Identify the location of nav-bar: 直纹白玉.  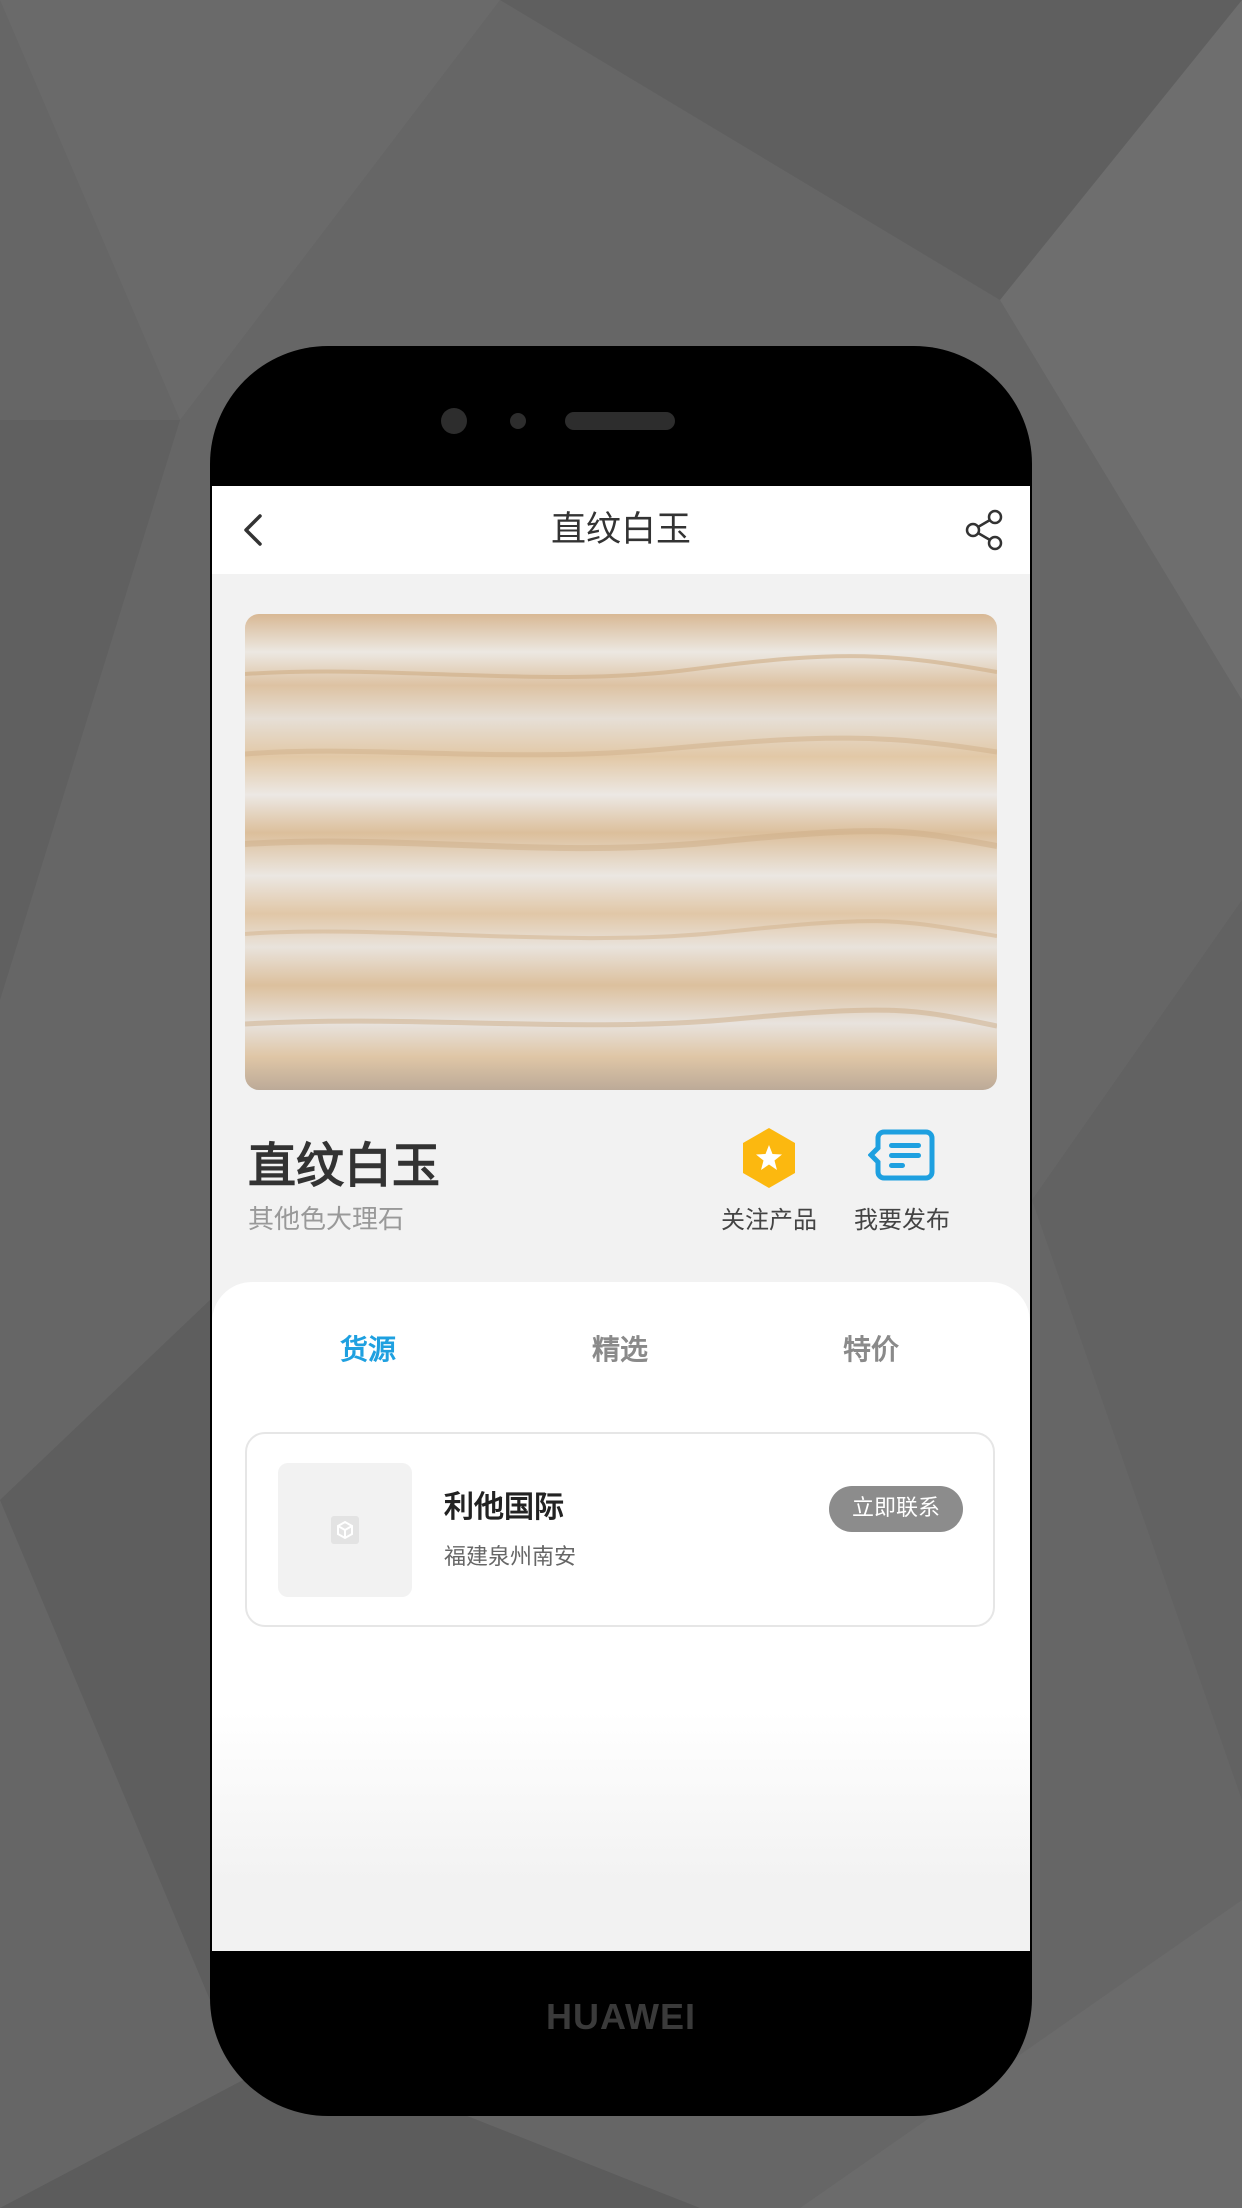
(621, 530).